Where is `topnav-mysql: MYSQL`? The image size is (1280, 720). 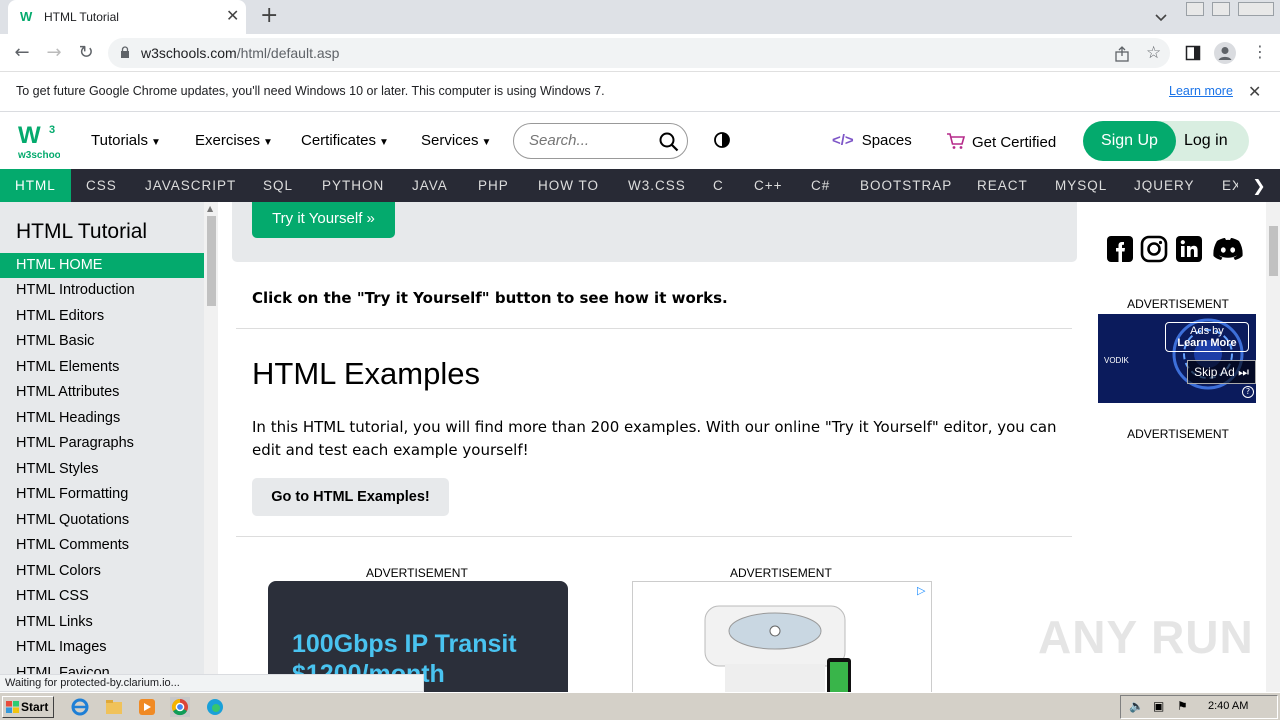
topnav-mysql: MYSQL is located at coordinates (1081, 185).